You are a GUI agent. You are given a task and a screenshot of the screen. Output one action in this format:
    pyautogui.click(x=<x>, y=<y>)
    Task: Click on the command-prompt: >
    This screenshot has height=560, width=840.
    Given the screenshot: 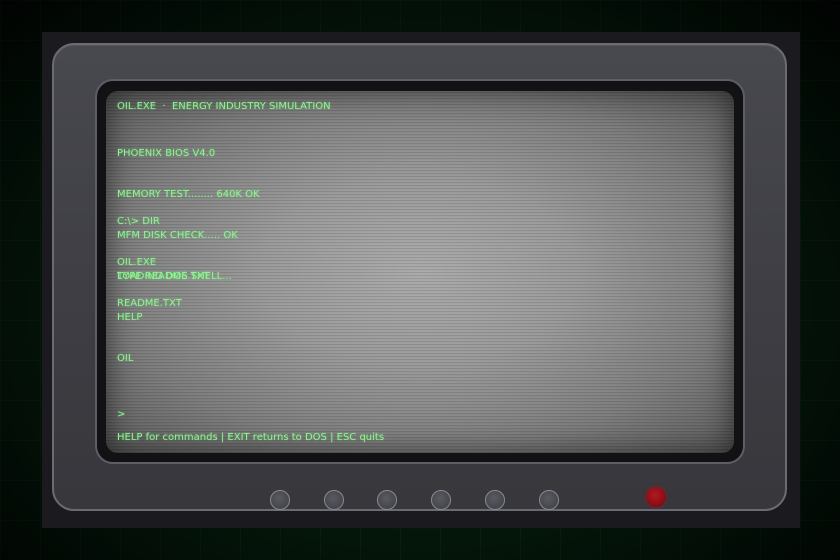 What is the action you would take?
    pyautogui.click(x=121, y=415)
    